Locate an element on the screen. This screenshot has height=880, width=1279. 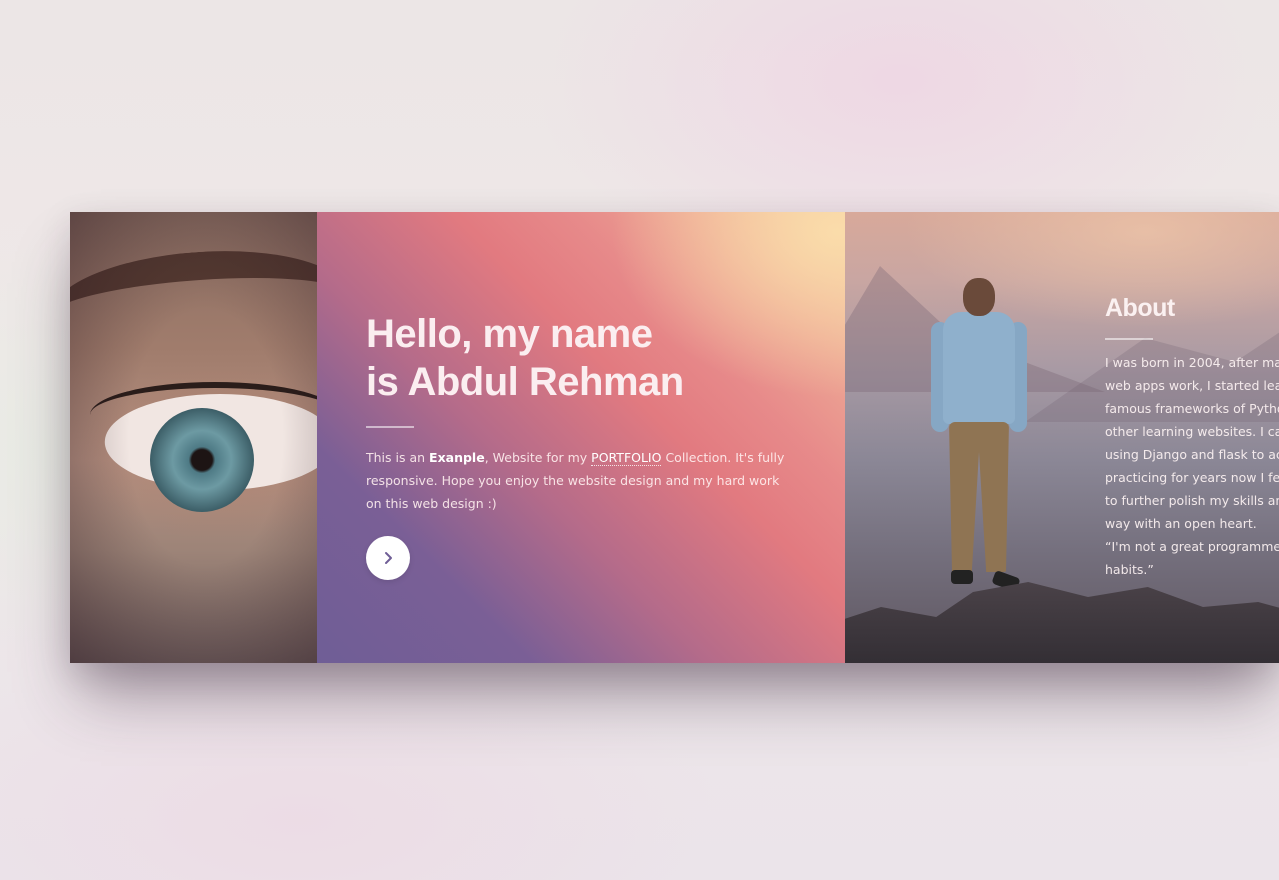
about-line: to further polish my skills and e is located at coordinates (1192, 500).